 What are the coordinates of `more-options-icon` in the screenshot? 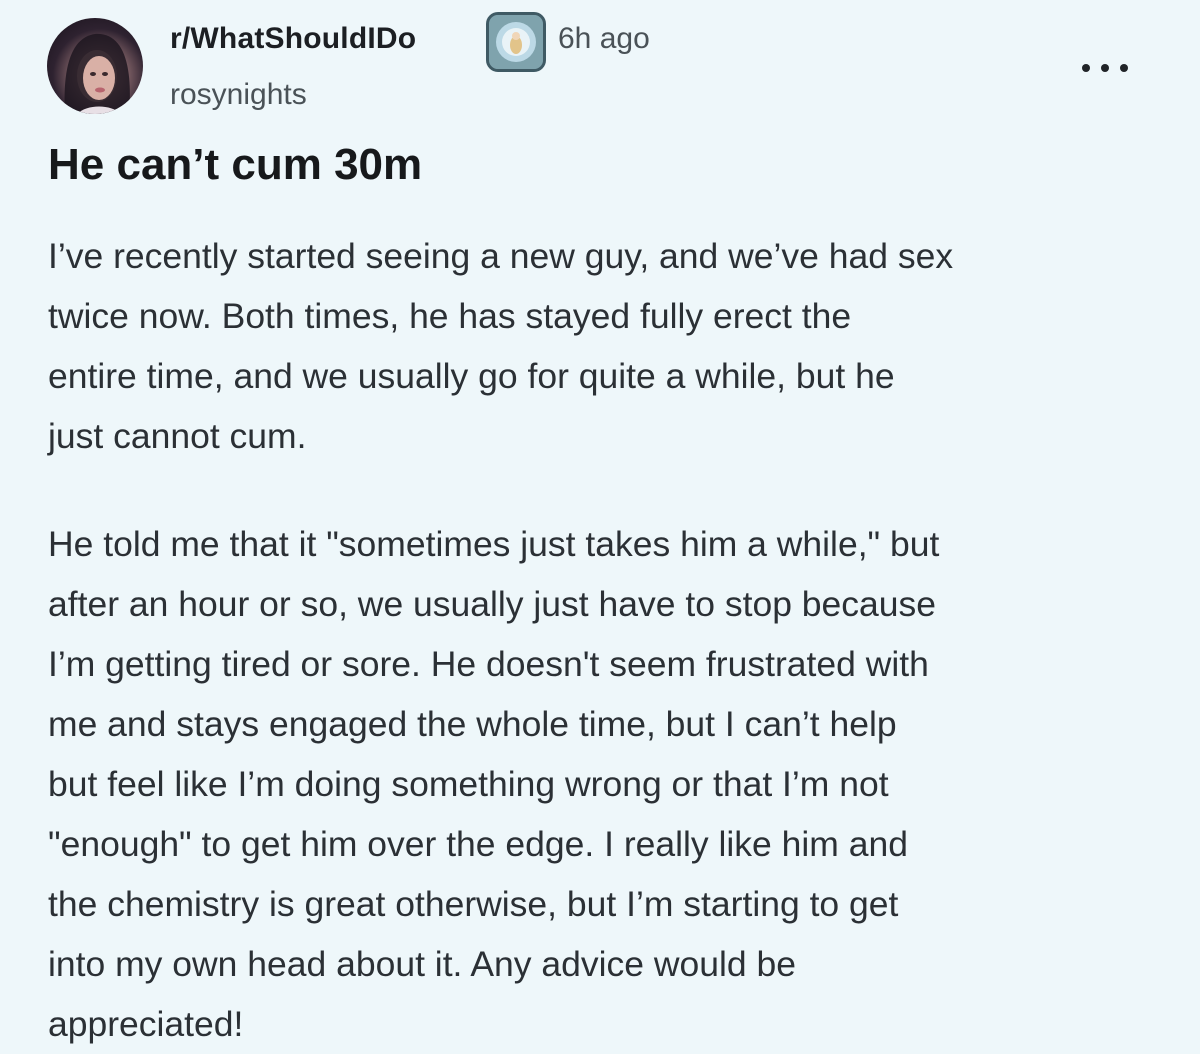 It's located at (1105, 68).